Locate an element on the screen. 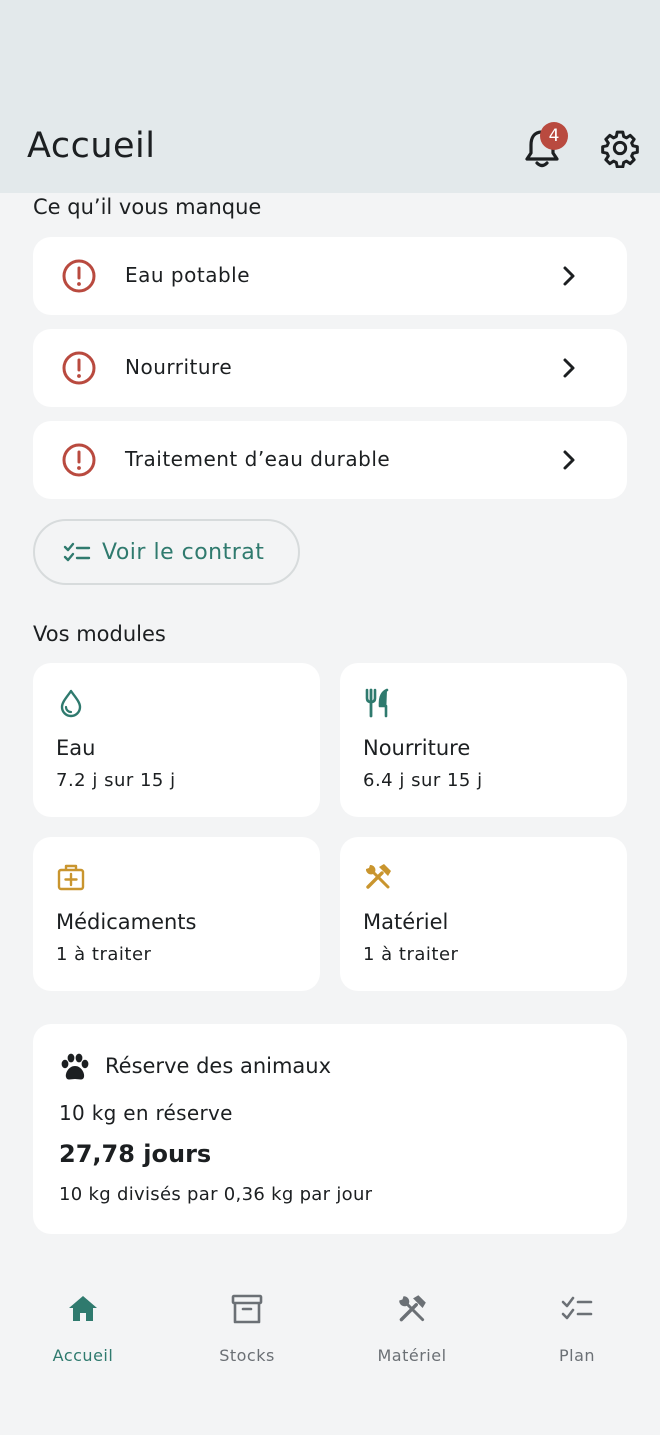 The width and height of the screenshot is (660, 1435). missing-item-label: Traitement d’eau durable is located at coordinates (258, 459).